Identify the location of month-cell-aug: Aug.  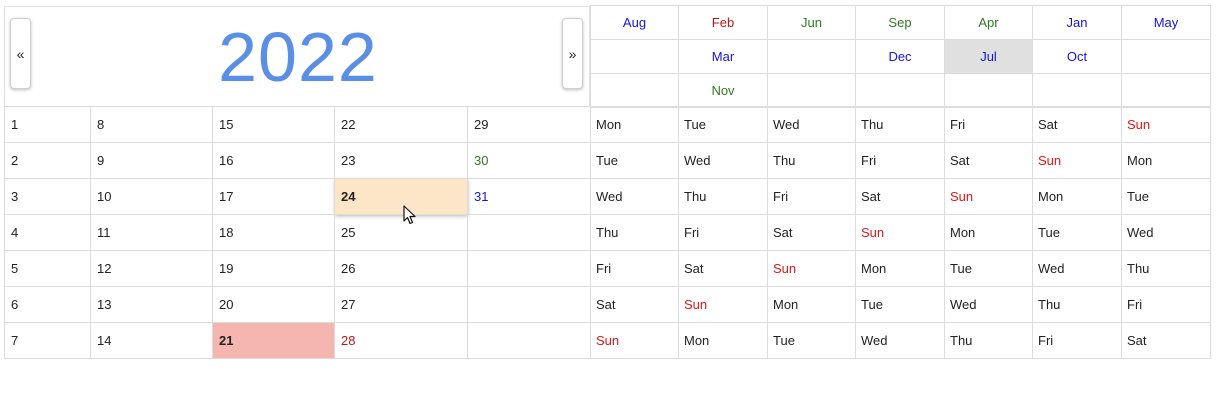
(634, 22).